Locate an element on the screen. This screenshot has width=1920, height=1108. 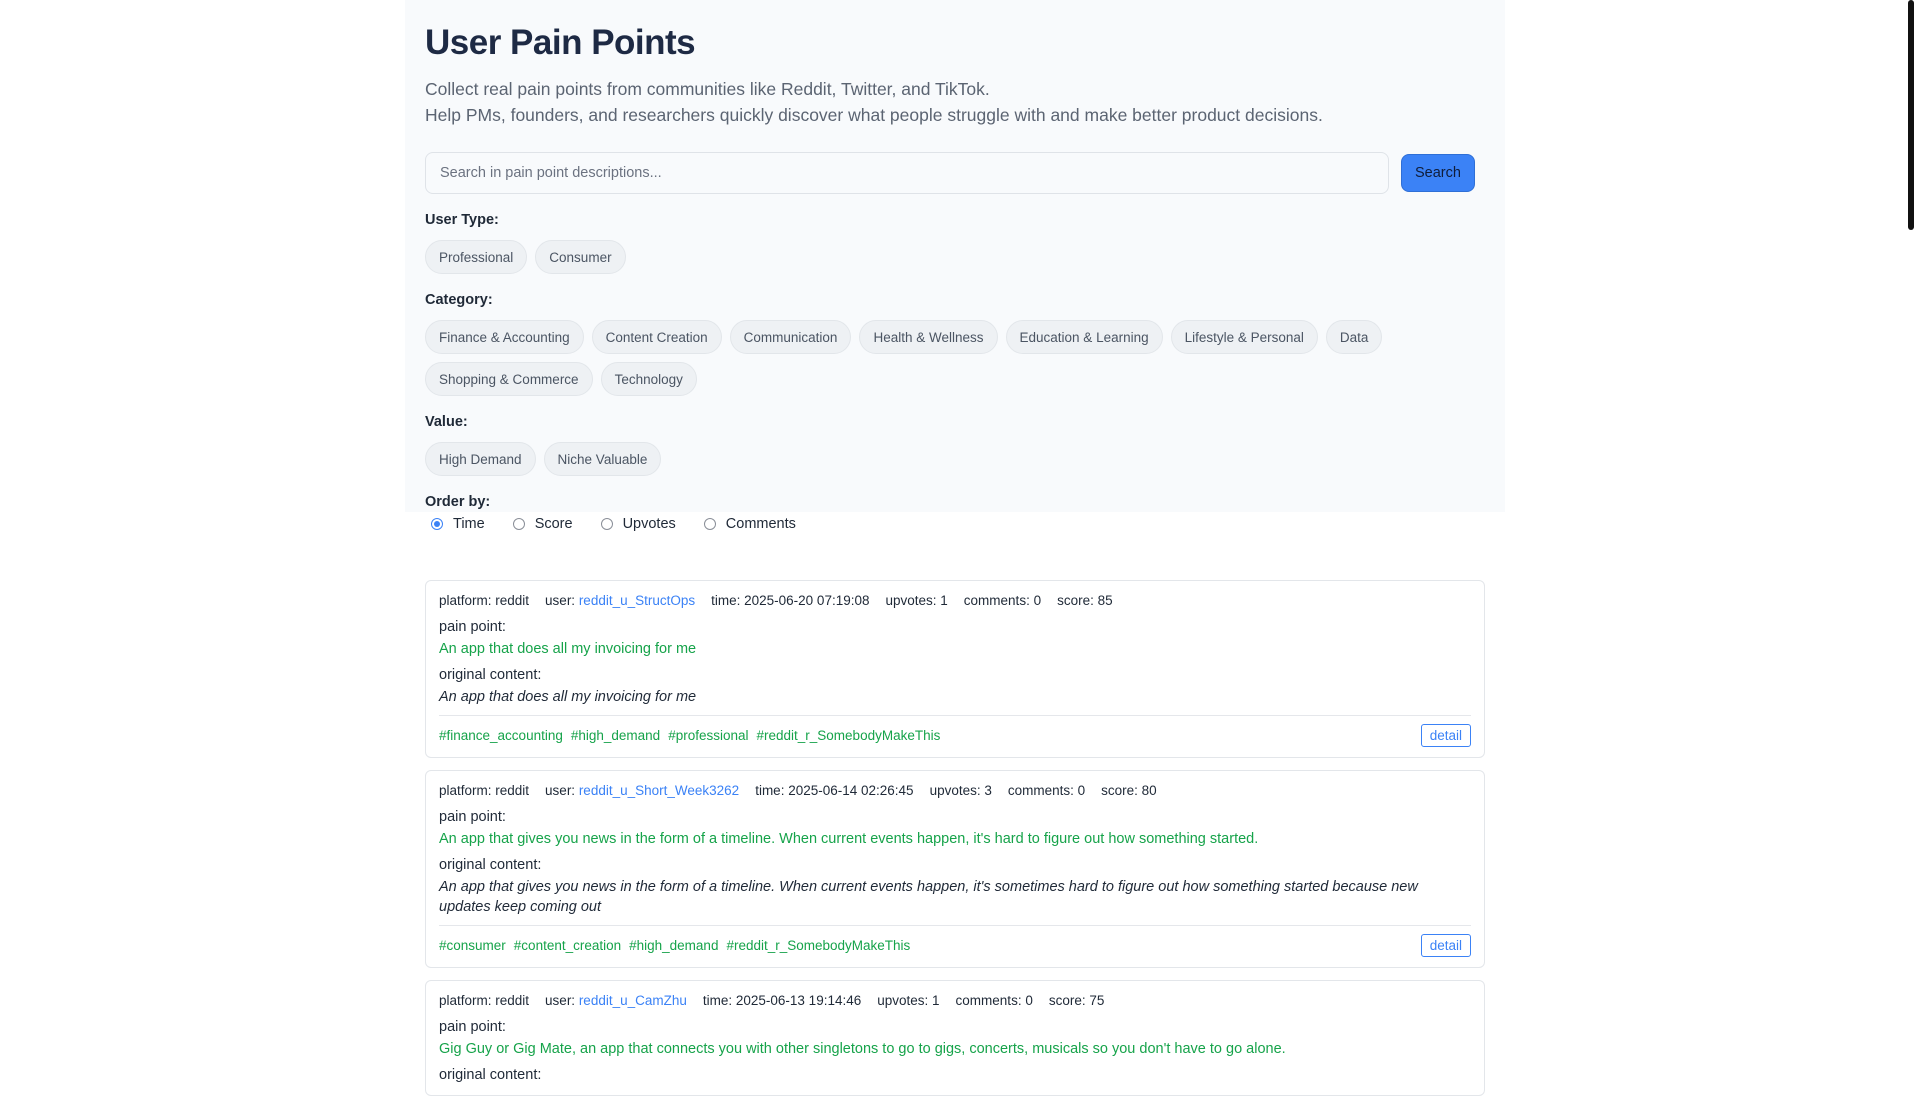
tag: #content_creation is located at coordinates (567, 945).